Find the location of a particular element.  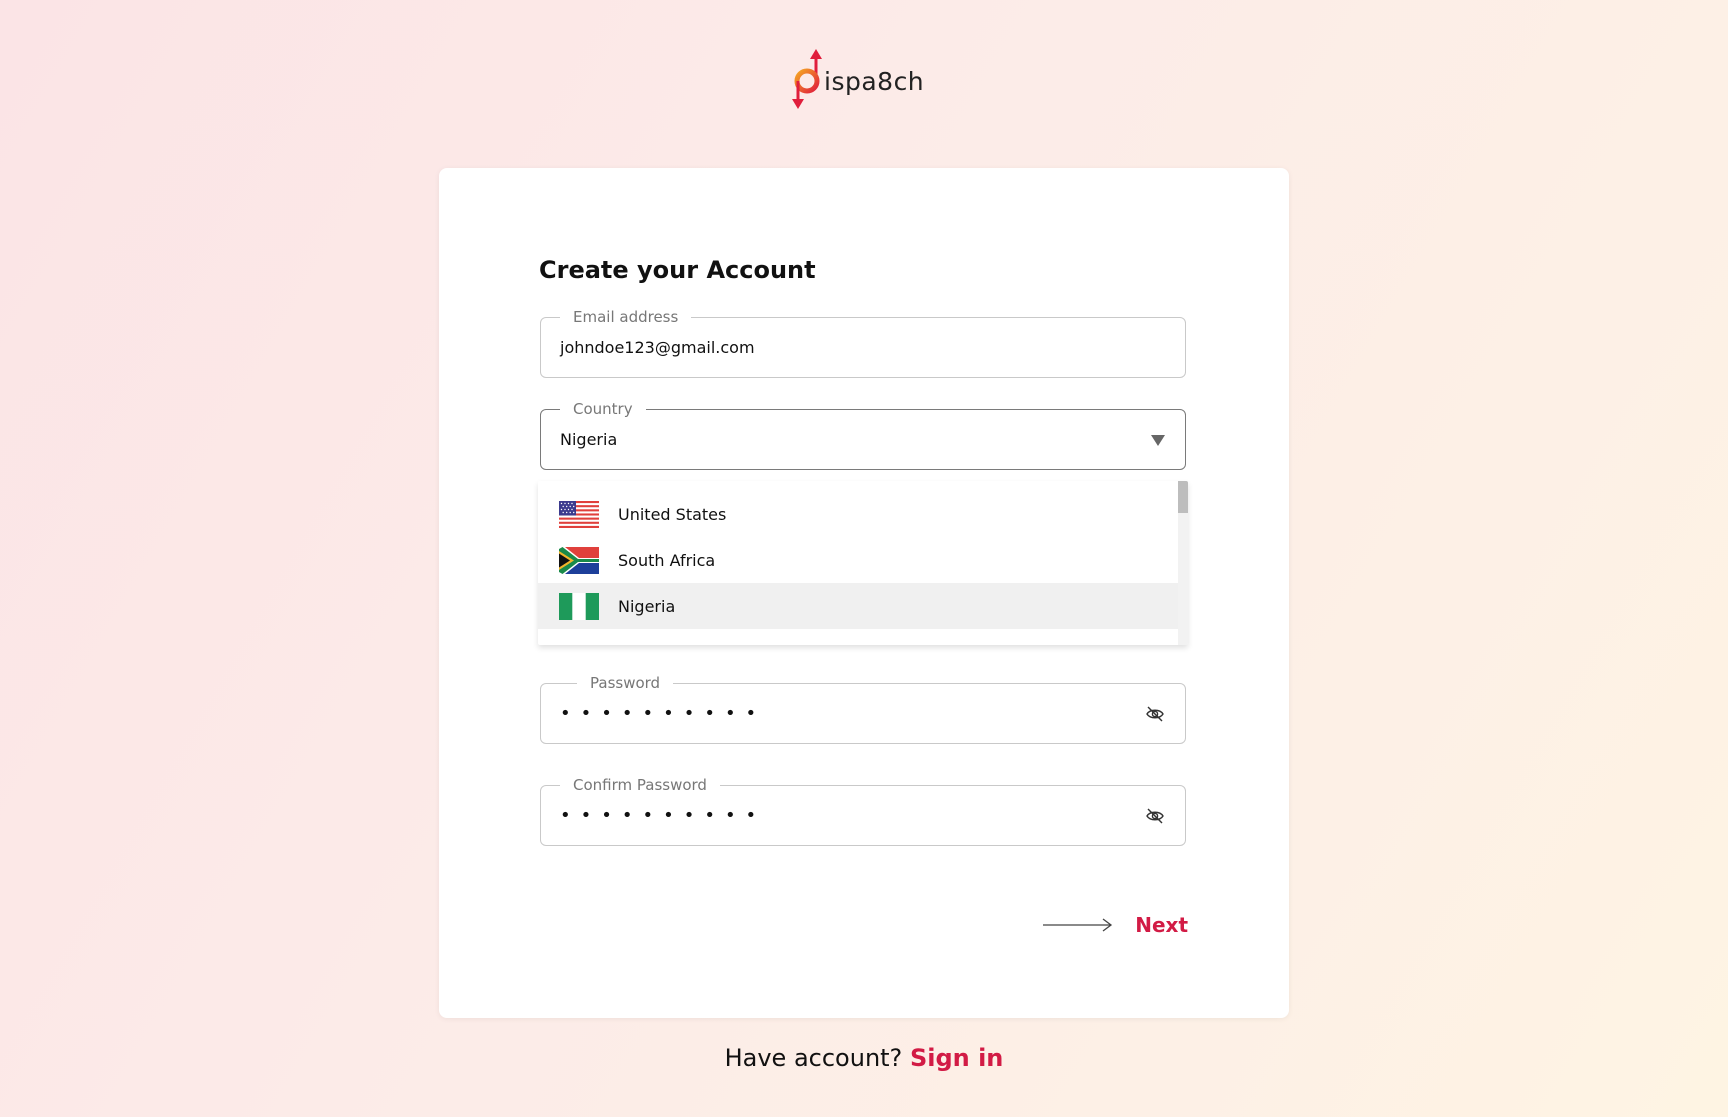

next-label: Next is located at coordinates (1161, 925).